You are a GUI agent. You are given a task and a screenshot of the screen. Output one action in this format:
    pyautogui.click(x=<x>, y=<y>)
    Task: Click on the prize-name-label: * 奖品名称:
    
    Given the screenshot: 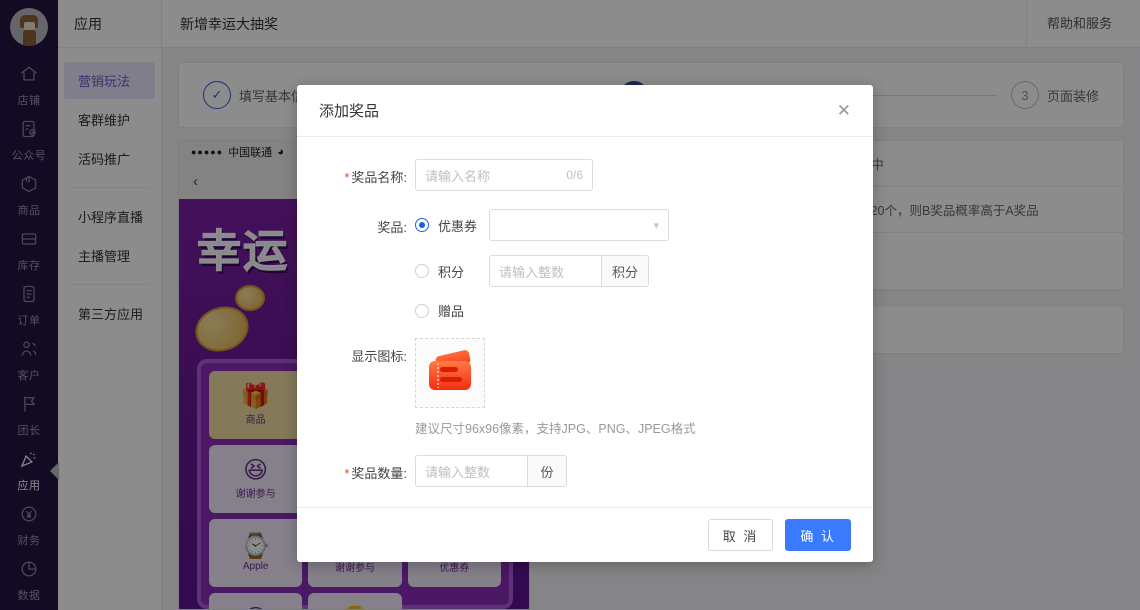 What is the action you would take?
    pyautogui.click(x=375, y=177)
    